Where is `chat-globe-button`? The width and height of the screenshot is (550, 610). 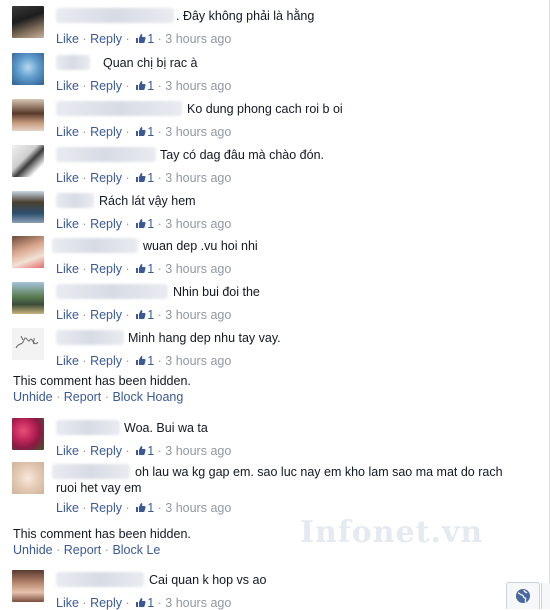 chat-globe-button is located at coordinates (523, 595).